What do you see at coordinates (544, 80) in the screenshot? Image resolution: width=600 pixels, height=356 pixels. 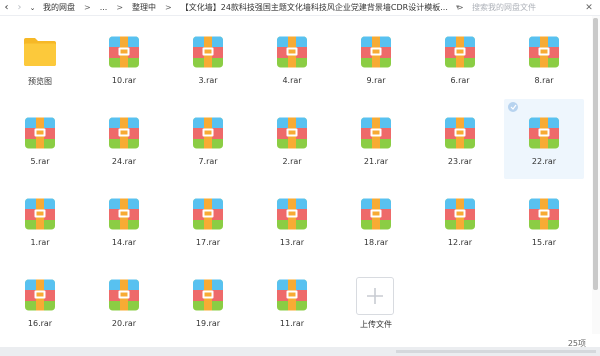 I see `item-label: 8.rar` at bounding box center [544, 80].